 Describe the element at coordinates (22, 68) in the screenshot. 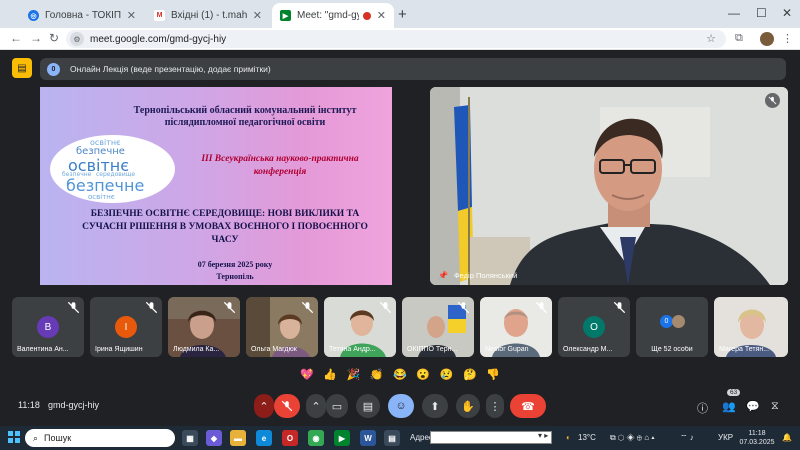

I see `presentation-icon: ▤` at that location.